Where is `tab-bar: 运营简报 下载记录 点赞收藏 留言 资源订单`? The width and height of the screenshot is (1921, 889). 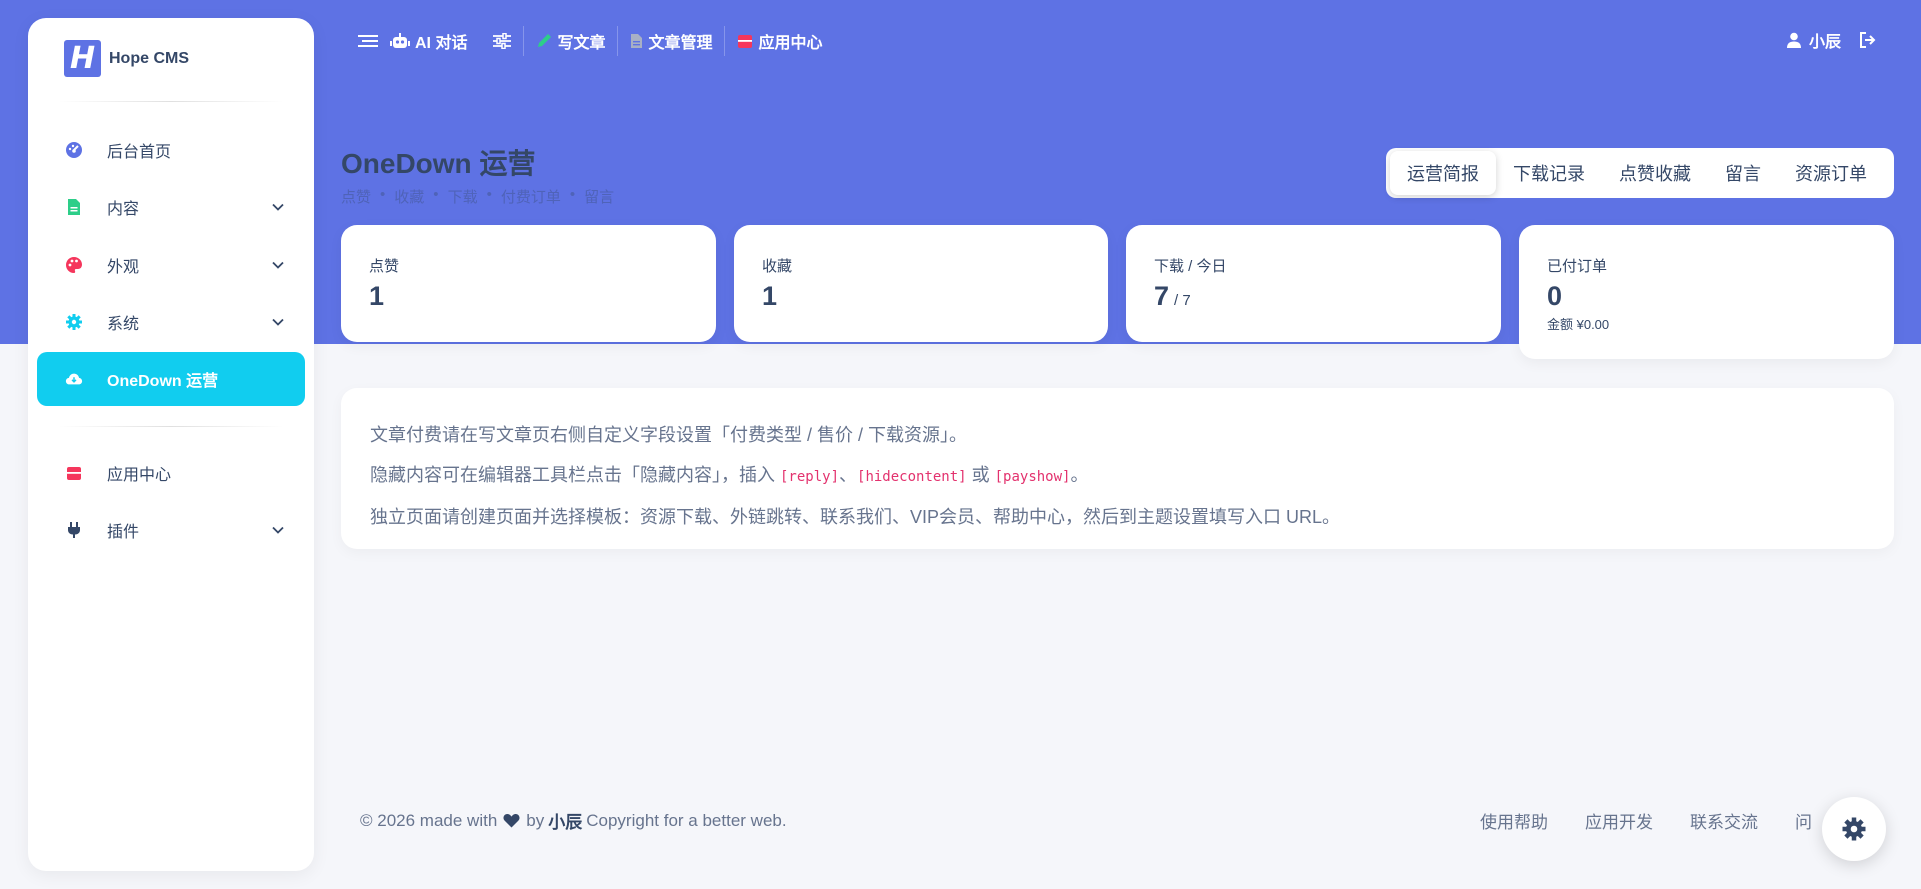 tab-bar: 运营简报 下载记录 点赞收藏 留言 资源订单 is located at coordinates (1640, 173).